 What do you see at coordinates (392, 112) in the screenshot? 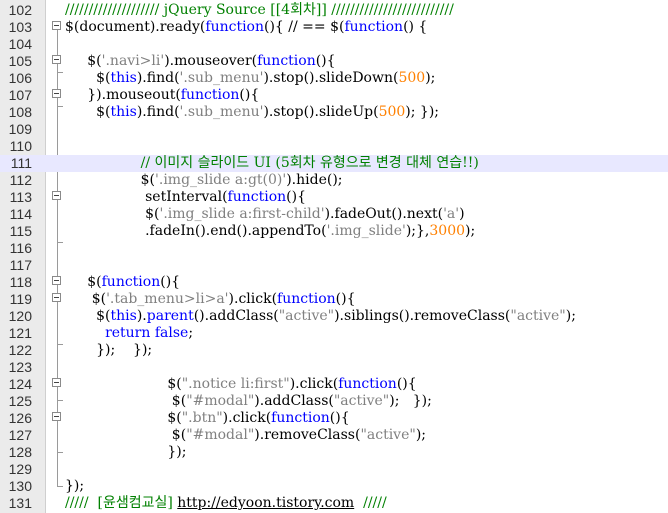
I see `code-token: 500` at bounding box center [392, 112].